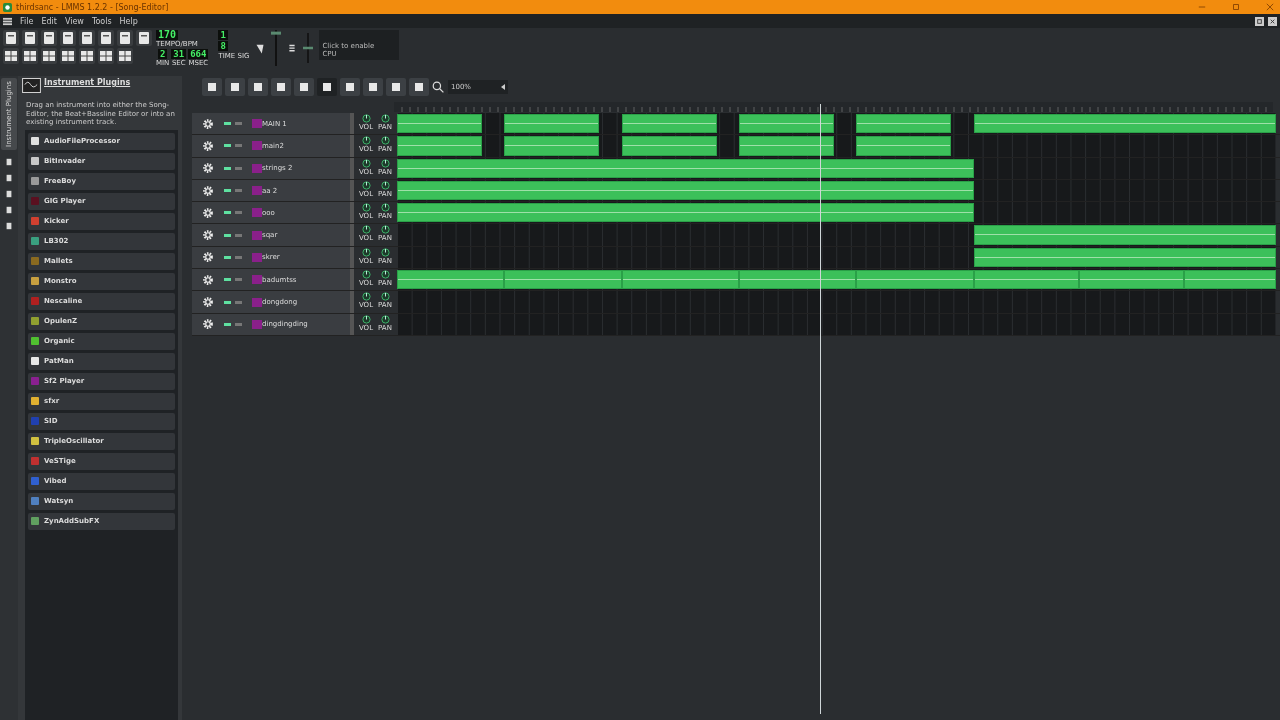 The image size is (1280, 720). Describe the element at coordinates (1259, 21) in the screenshot. I see `restore-icon` at that location.